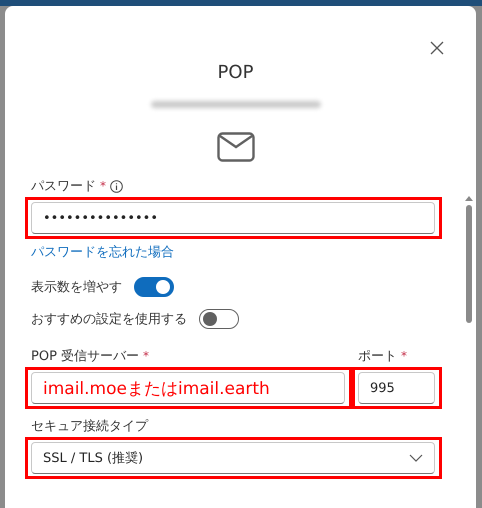  I want to click on scrollbar-thumb, so click(469, 264).